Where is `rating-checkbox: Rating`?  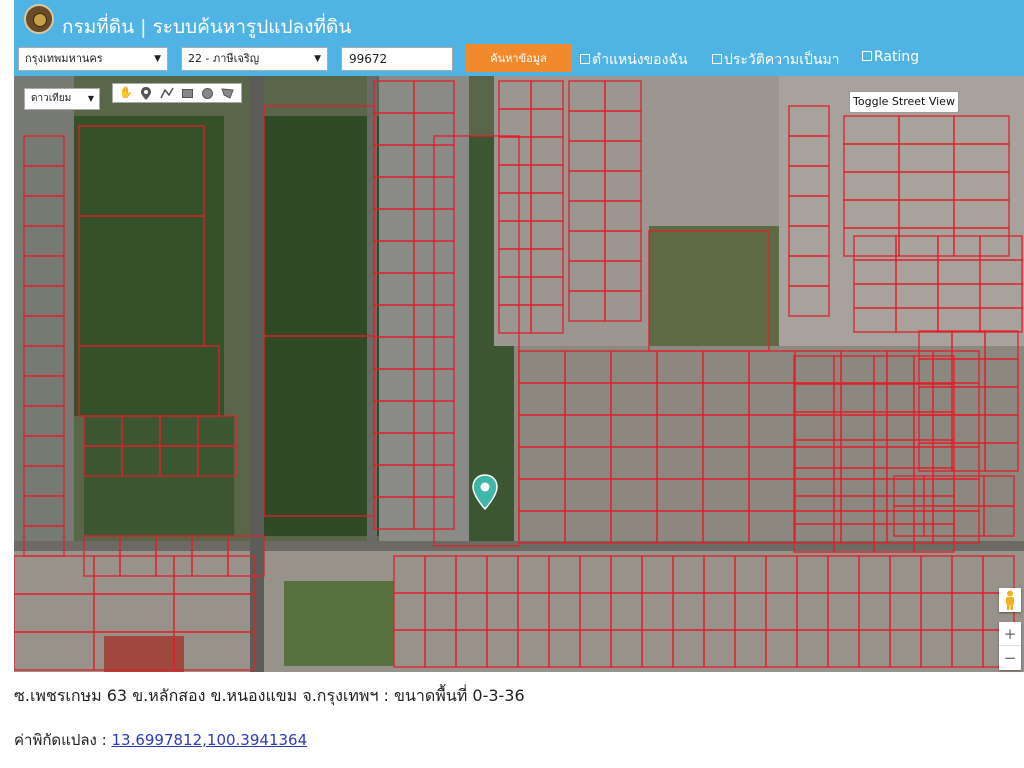
rating-checkbox: Rating is located at coordinates (890, 57).